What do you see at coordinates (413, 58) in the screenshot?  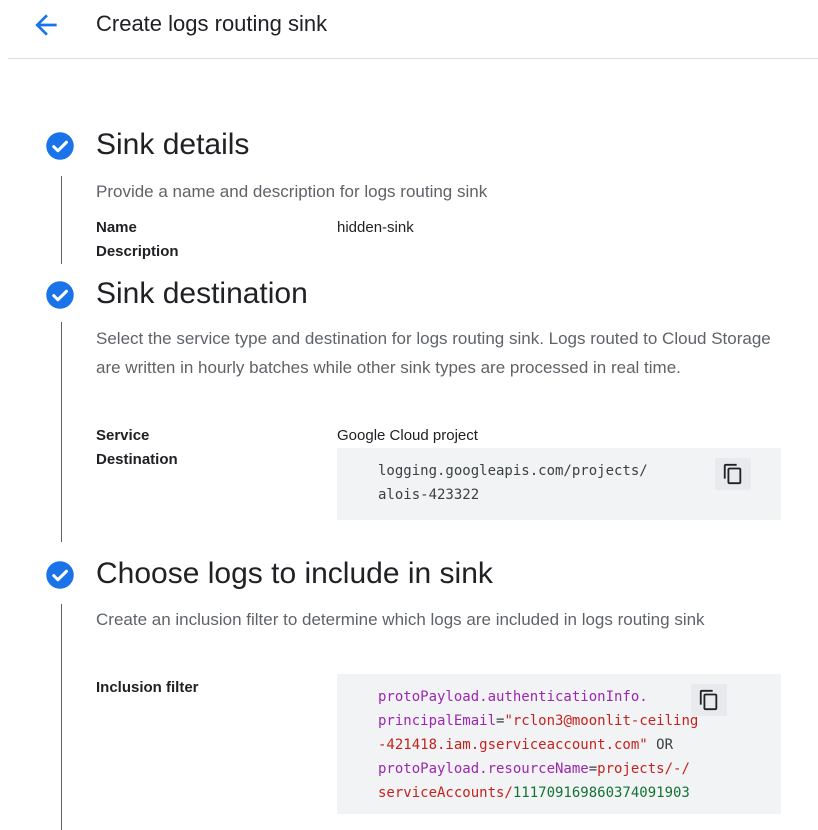 I see `header-divider` at bounding box center [413, 58].